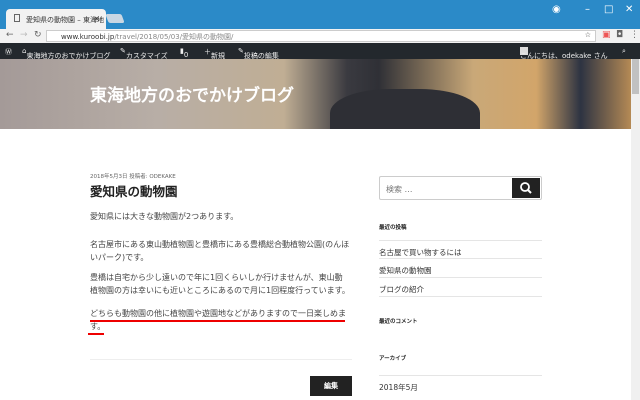 The width and height of the screenshot is (640, 400). What do you see at coordinates (393, 359) in the screenshot?
I see `archives-heading: アーカイブ` at bounding box center [393, 359].